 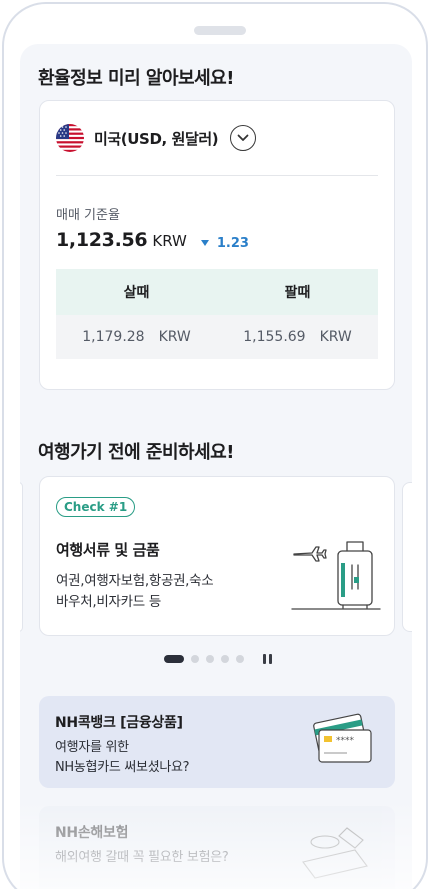 I want to click on travel-desc-line-2: 바우처,비자카드 등, so click(x=108, y=602).